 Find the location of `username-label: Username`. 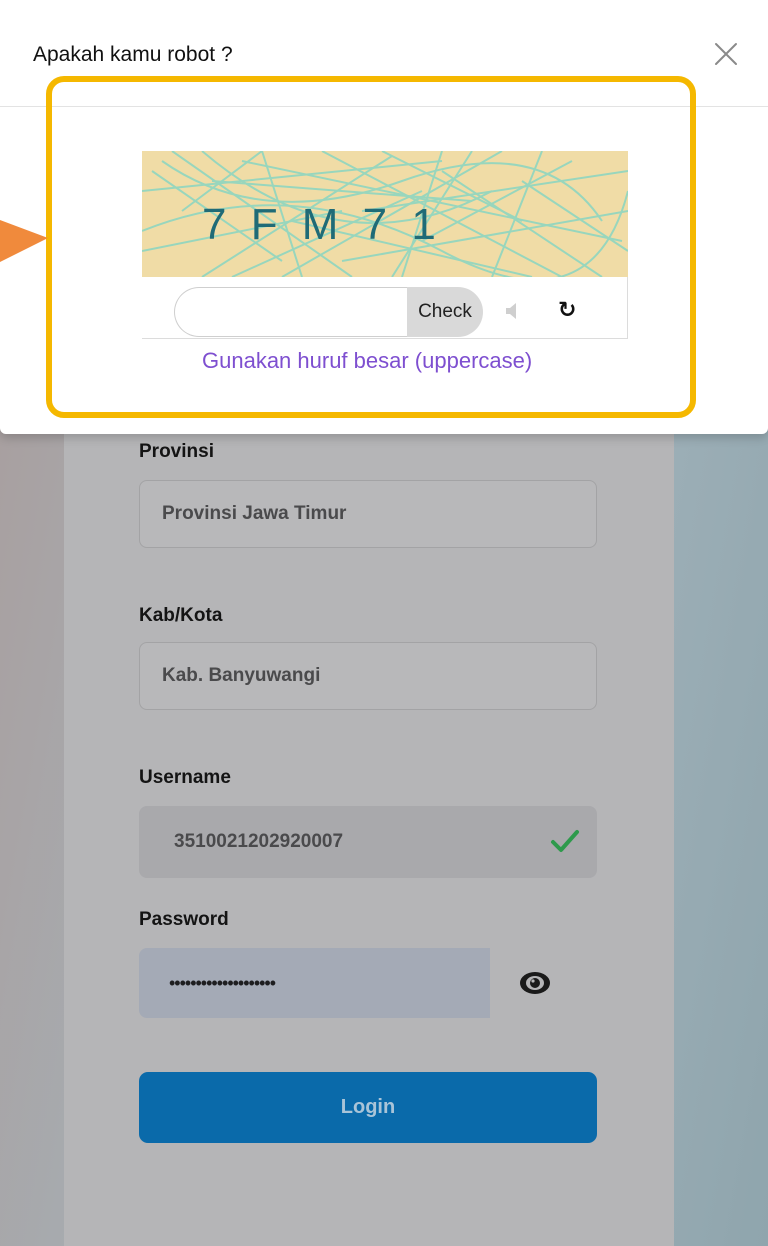

username-label: Username is located at coordinates (185, 777).